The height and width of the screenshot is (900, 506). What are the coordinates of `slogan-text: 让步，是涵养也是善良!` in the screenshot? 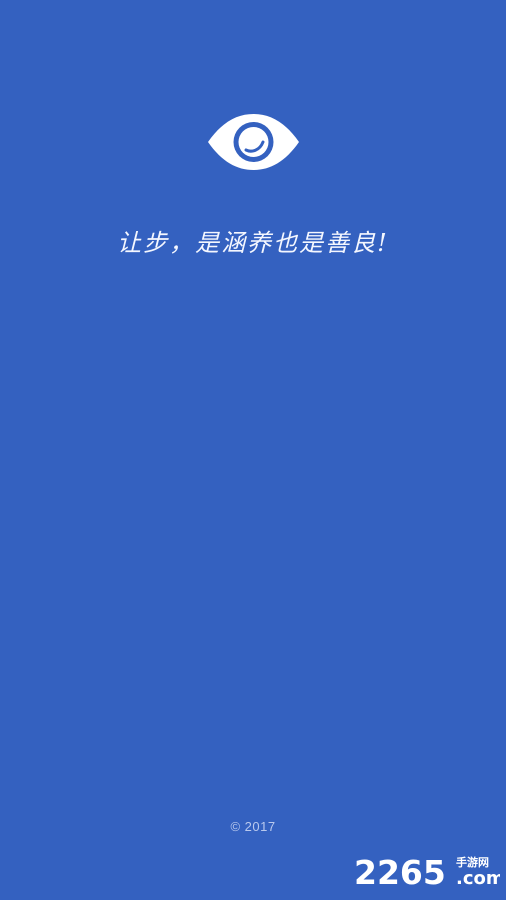 It's located at (253, 243).